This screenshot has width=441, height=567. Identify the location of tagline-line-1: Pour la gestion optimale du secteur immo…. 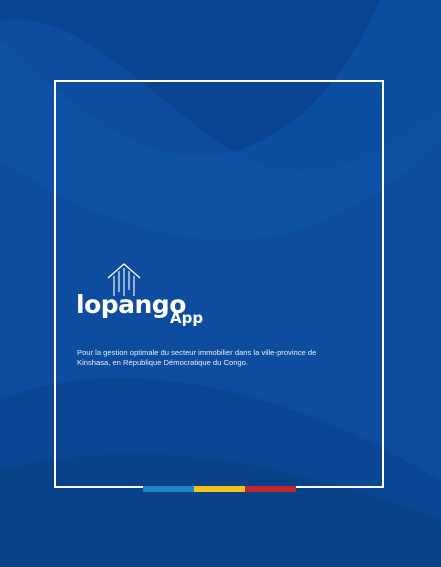
(197, 352).